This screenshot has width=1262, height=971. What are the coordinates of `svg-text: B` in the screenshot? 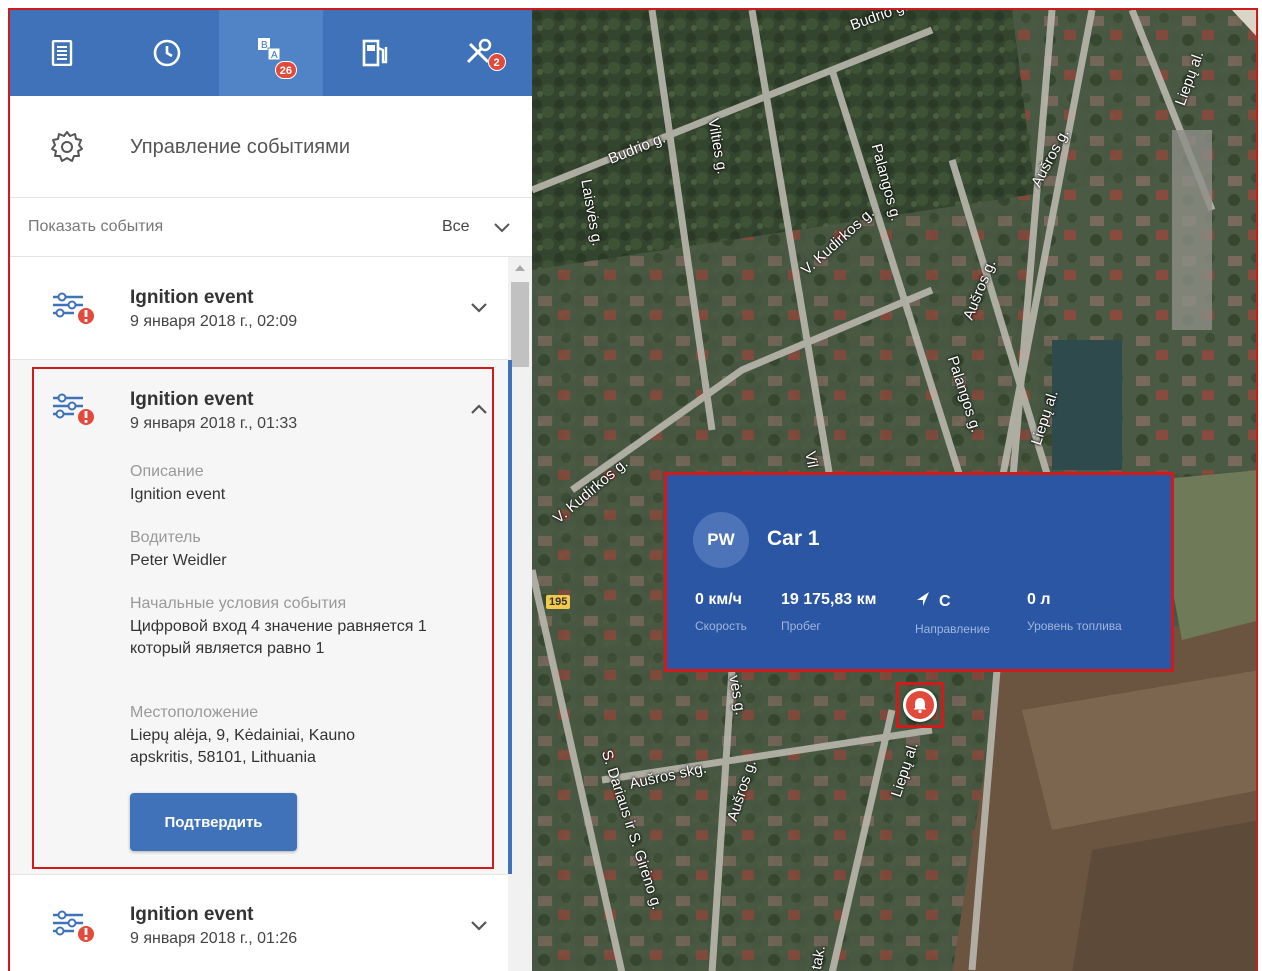 It's located at (264, 45).